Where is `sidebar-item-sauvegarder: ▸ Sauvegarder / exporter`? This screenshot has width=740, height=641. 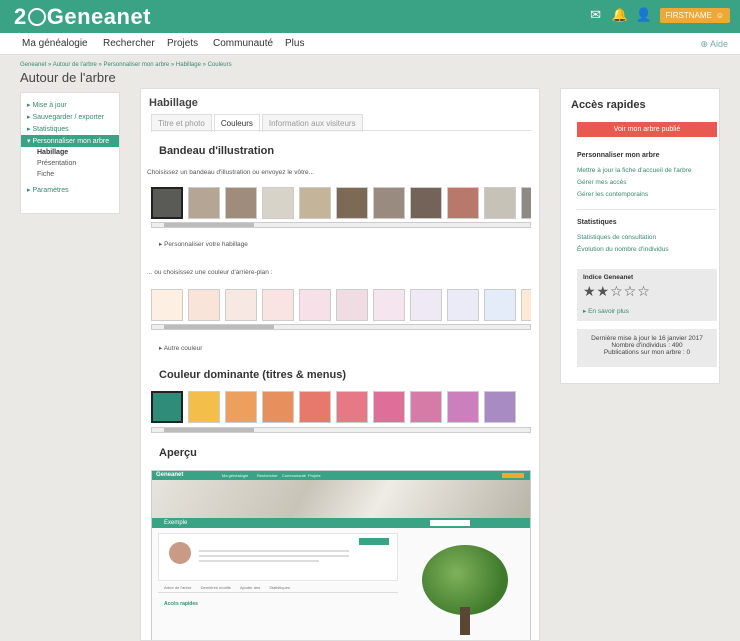
sidebar-item-sauvegarder: ▸ Sauvegarder / exporter is located at coordinates (70, 117).